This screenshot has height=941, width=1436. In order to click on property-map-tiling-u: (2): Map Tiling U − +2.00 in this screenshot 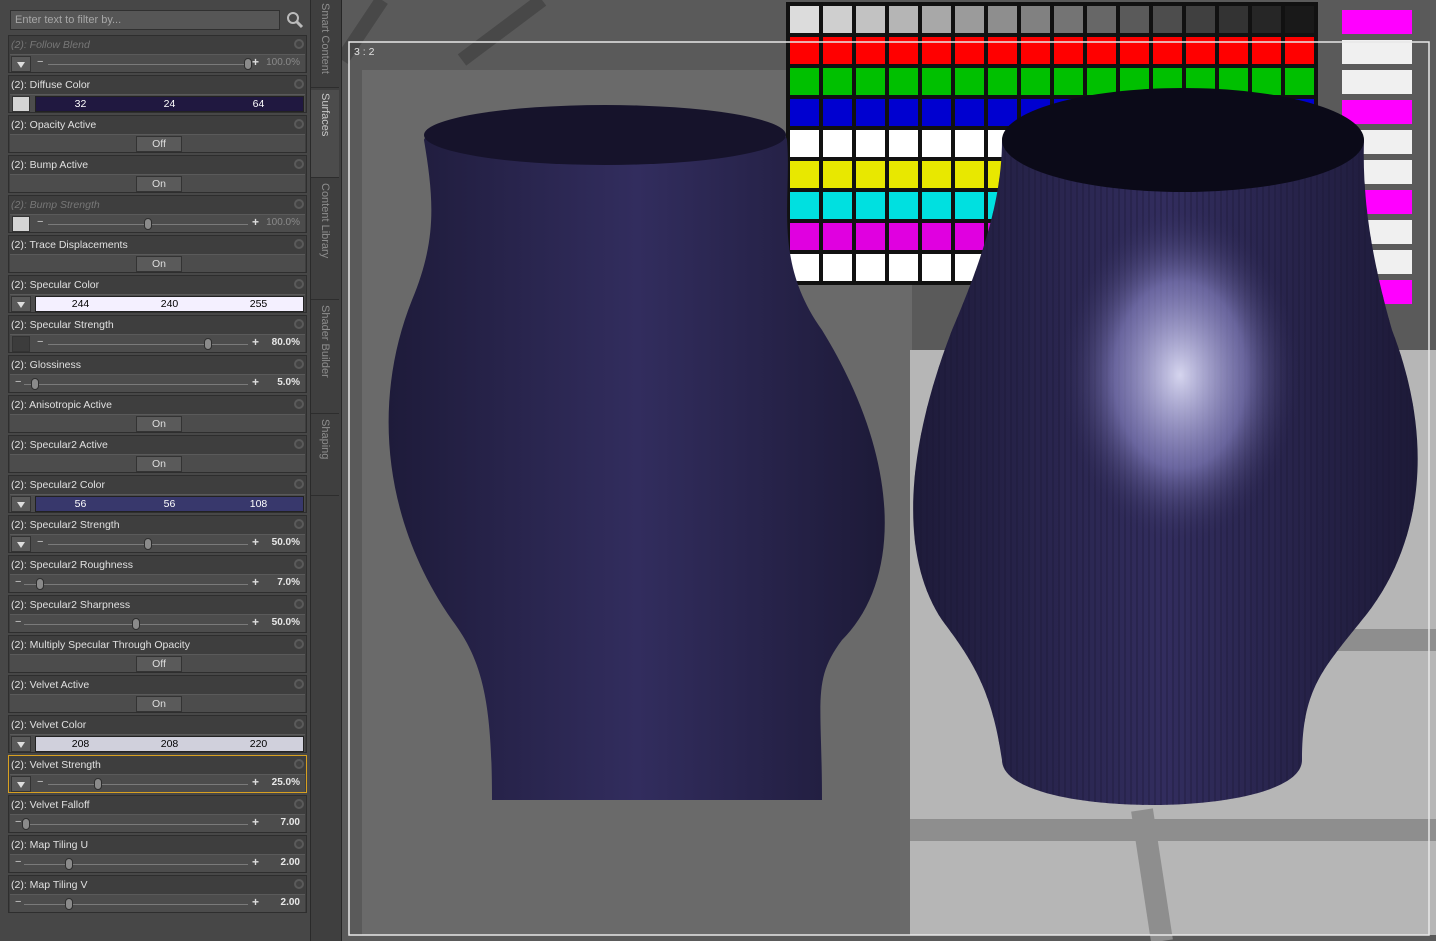, I will do `click(157, 854)`.